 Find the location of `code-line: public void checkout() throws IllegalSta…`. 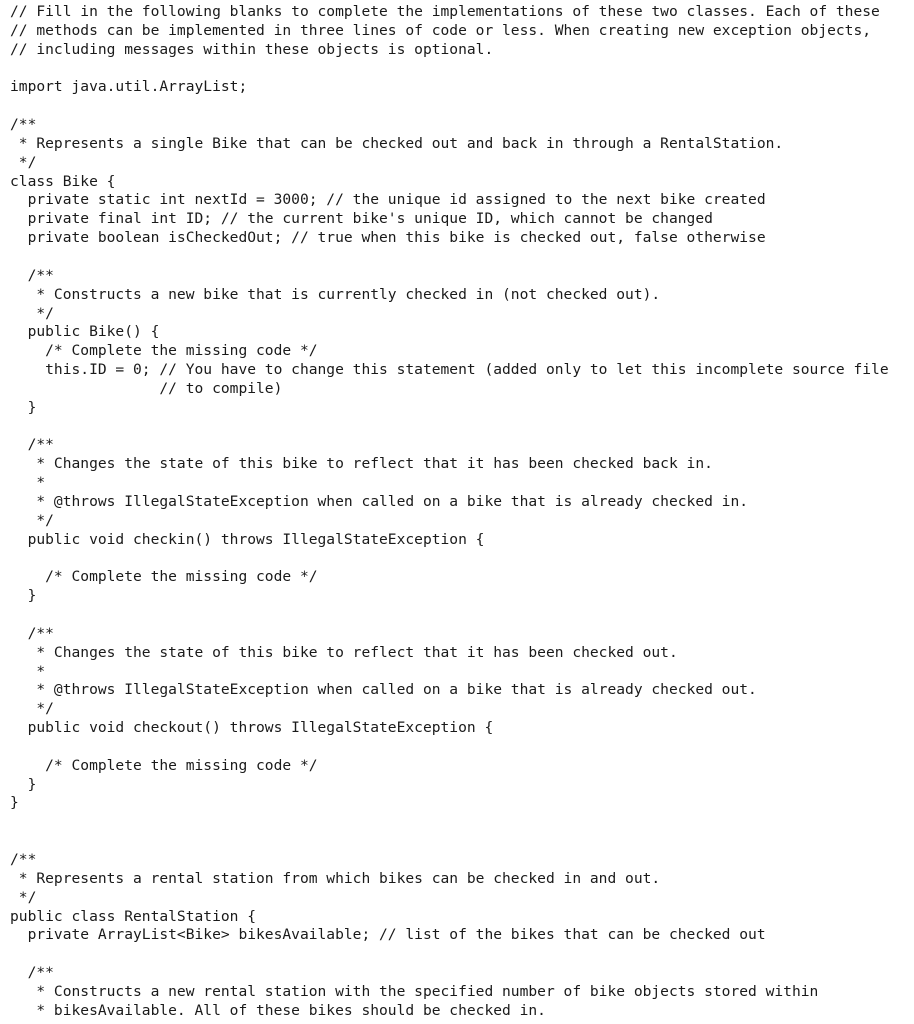

code-line: public void checkout() throws IllegalSta… is located at coordinates (252, 728).